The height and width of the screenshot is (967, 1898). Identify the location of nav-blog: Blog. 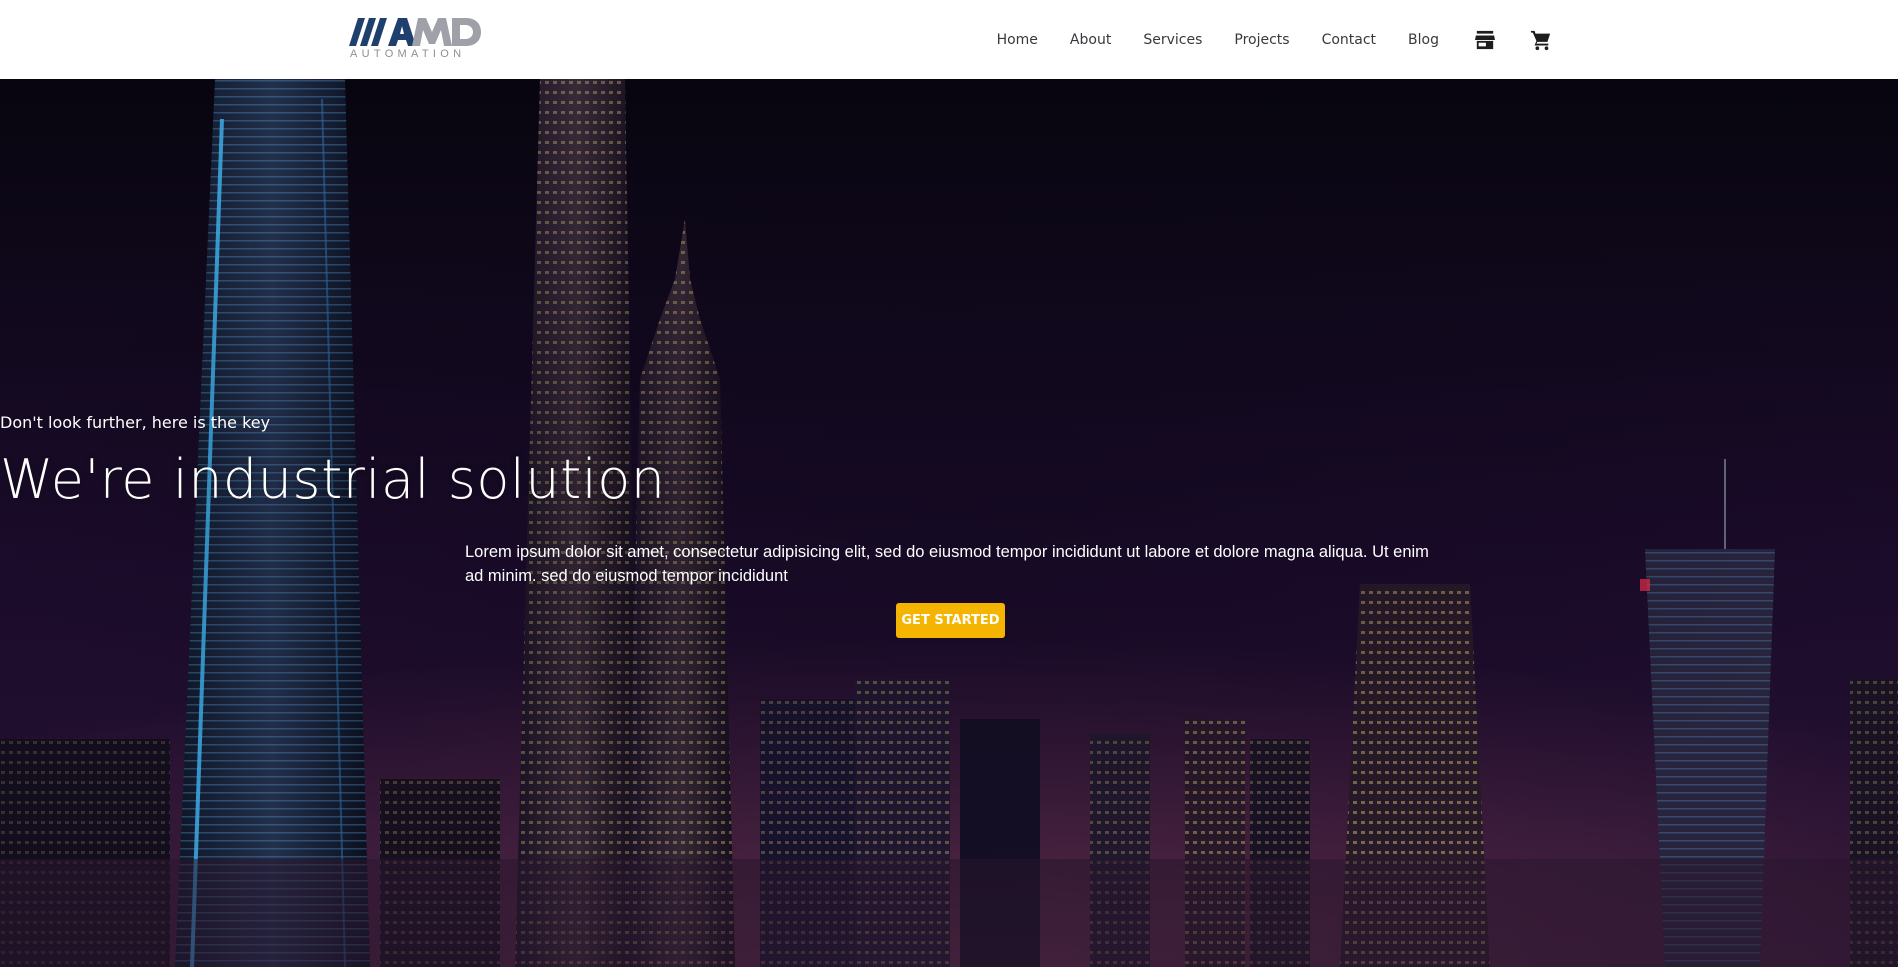
(1423, 40).